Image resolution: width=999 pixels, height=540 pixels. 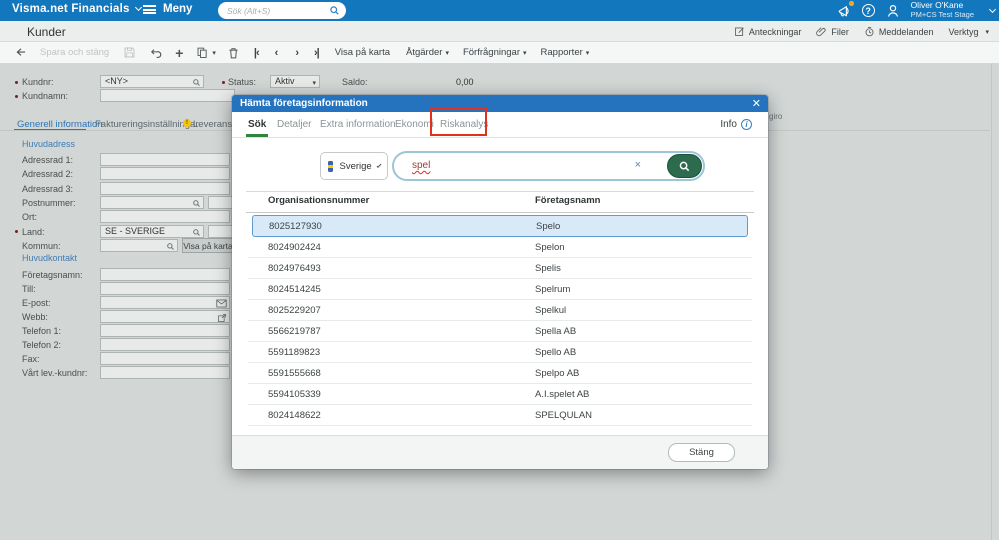 I want to click on country-select: Sverige, so click(x=354, y=166).